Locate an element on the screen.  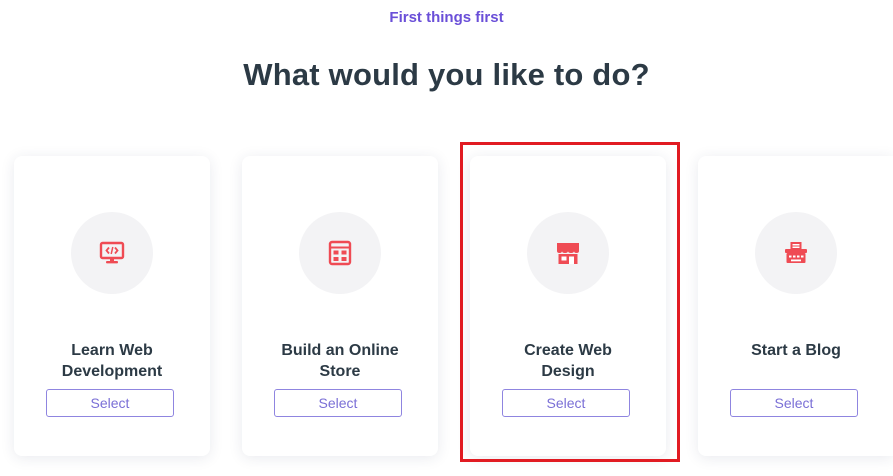
select-button-learn-web-development: Select is located at coordinates (110, 403).